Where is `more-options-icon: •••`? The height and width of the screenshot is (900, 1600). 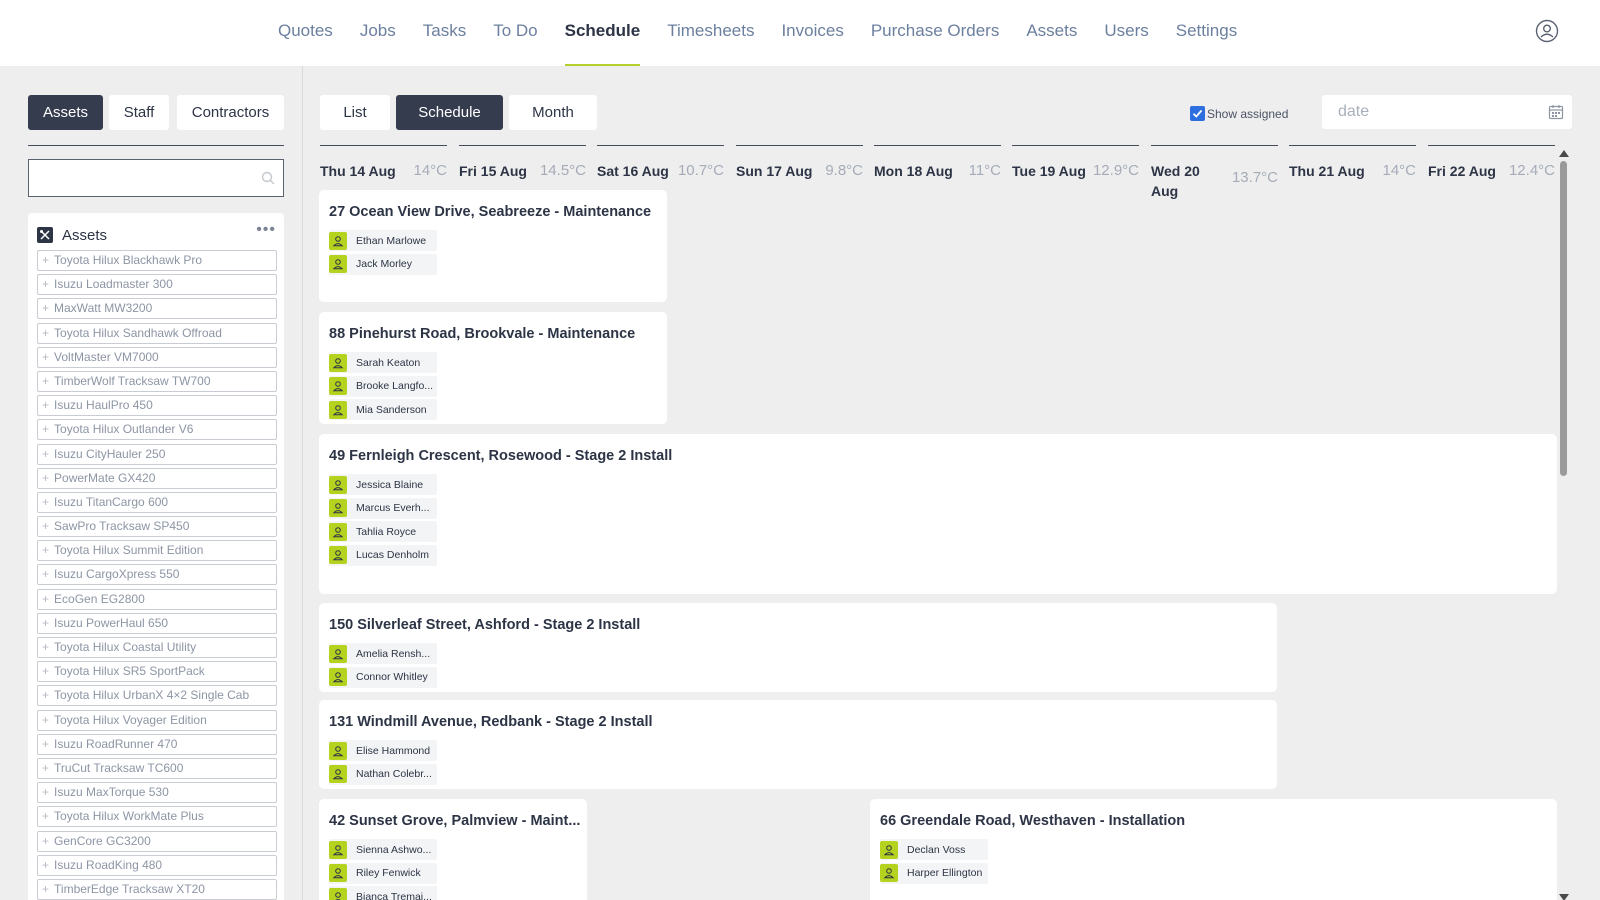 more-options-icon: ••• is located at coordinates (266, 230).